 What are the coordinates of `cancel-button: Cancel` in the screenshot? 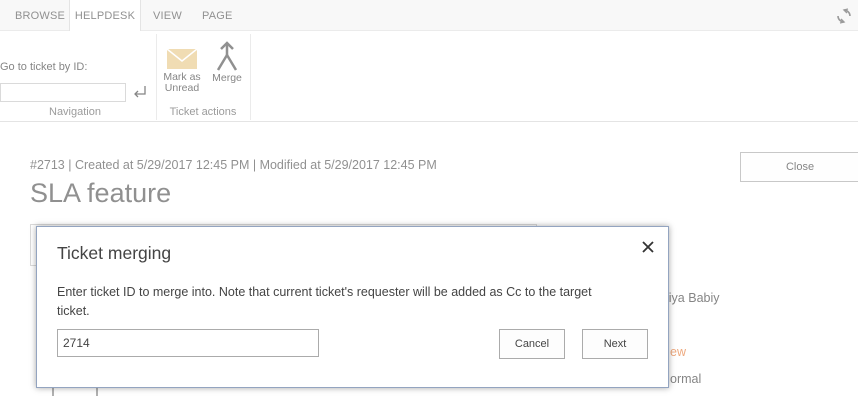 It's located at (532, 344).